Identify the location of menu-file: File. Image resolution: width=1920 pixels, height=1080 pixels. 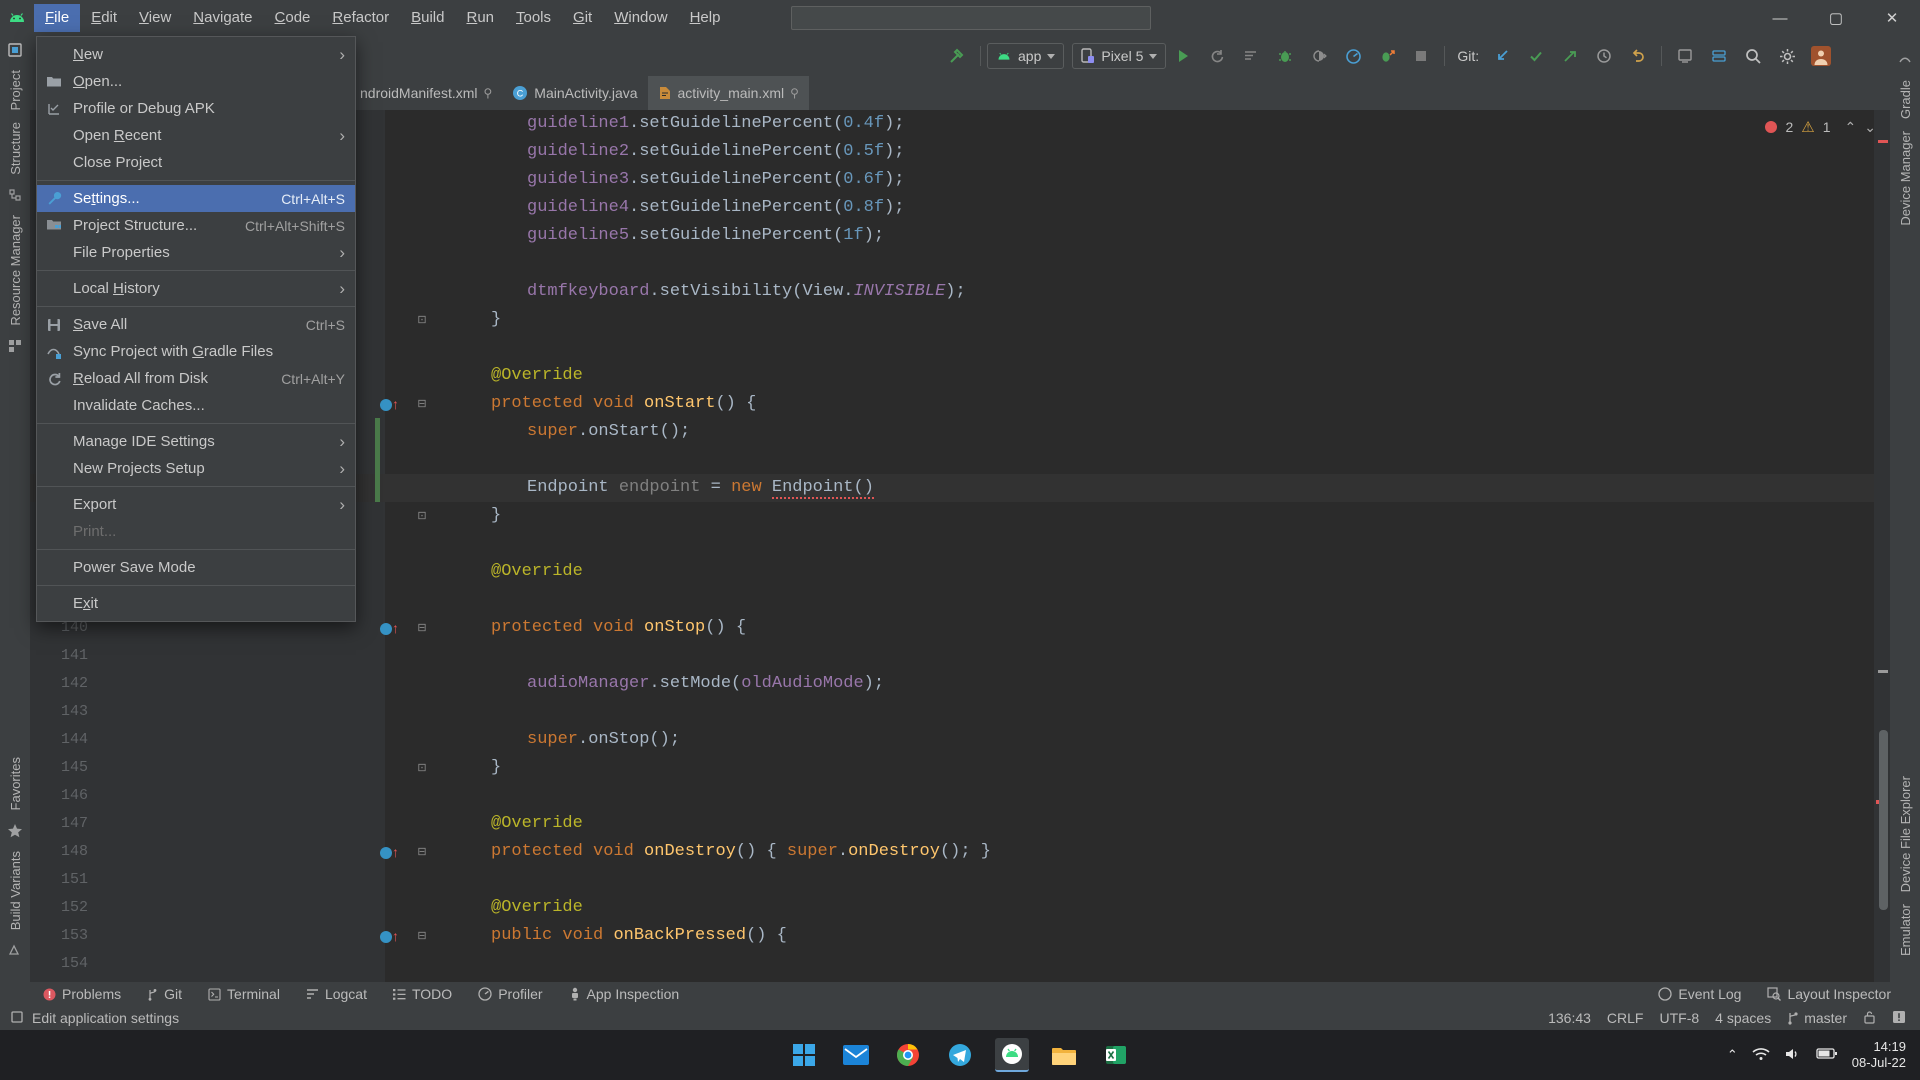
(57, 18).